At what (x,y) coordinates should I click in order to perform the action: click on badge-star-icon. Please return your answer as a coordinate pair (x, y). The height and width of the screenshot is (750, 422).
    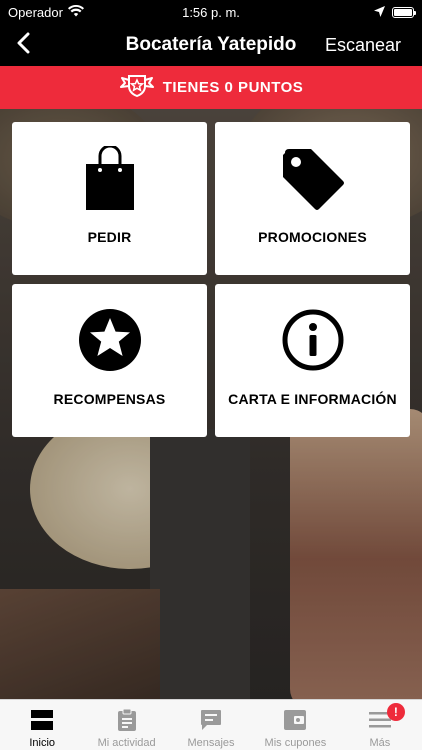
    Looking at the image, I should click on (137, 87).